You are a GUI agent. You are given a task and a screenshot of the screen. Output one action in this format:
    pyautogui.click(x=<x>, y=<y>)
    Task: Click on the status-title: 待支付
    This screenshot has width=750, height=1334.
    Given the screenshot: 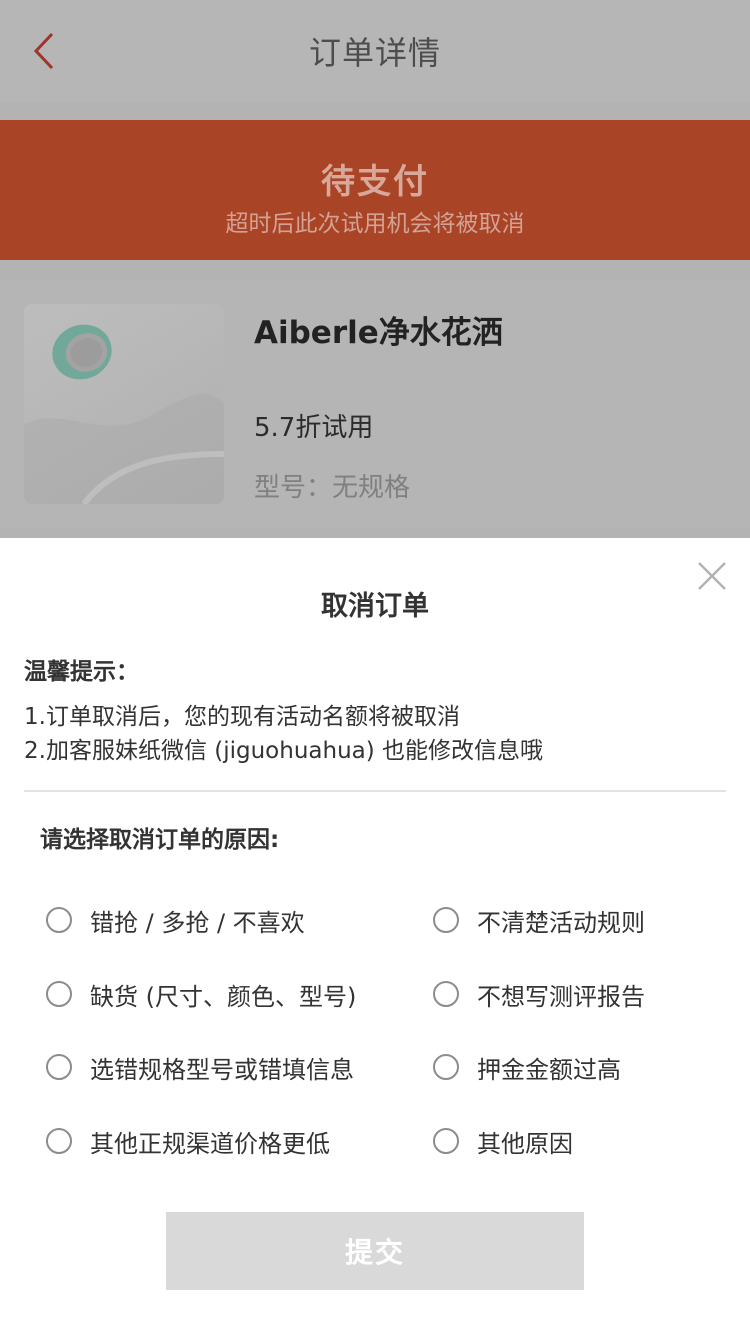 What is the action you would take?
    pyautogui.click(x=375, y=182)
    